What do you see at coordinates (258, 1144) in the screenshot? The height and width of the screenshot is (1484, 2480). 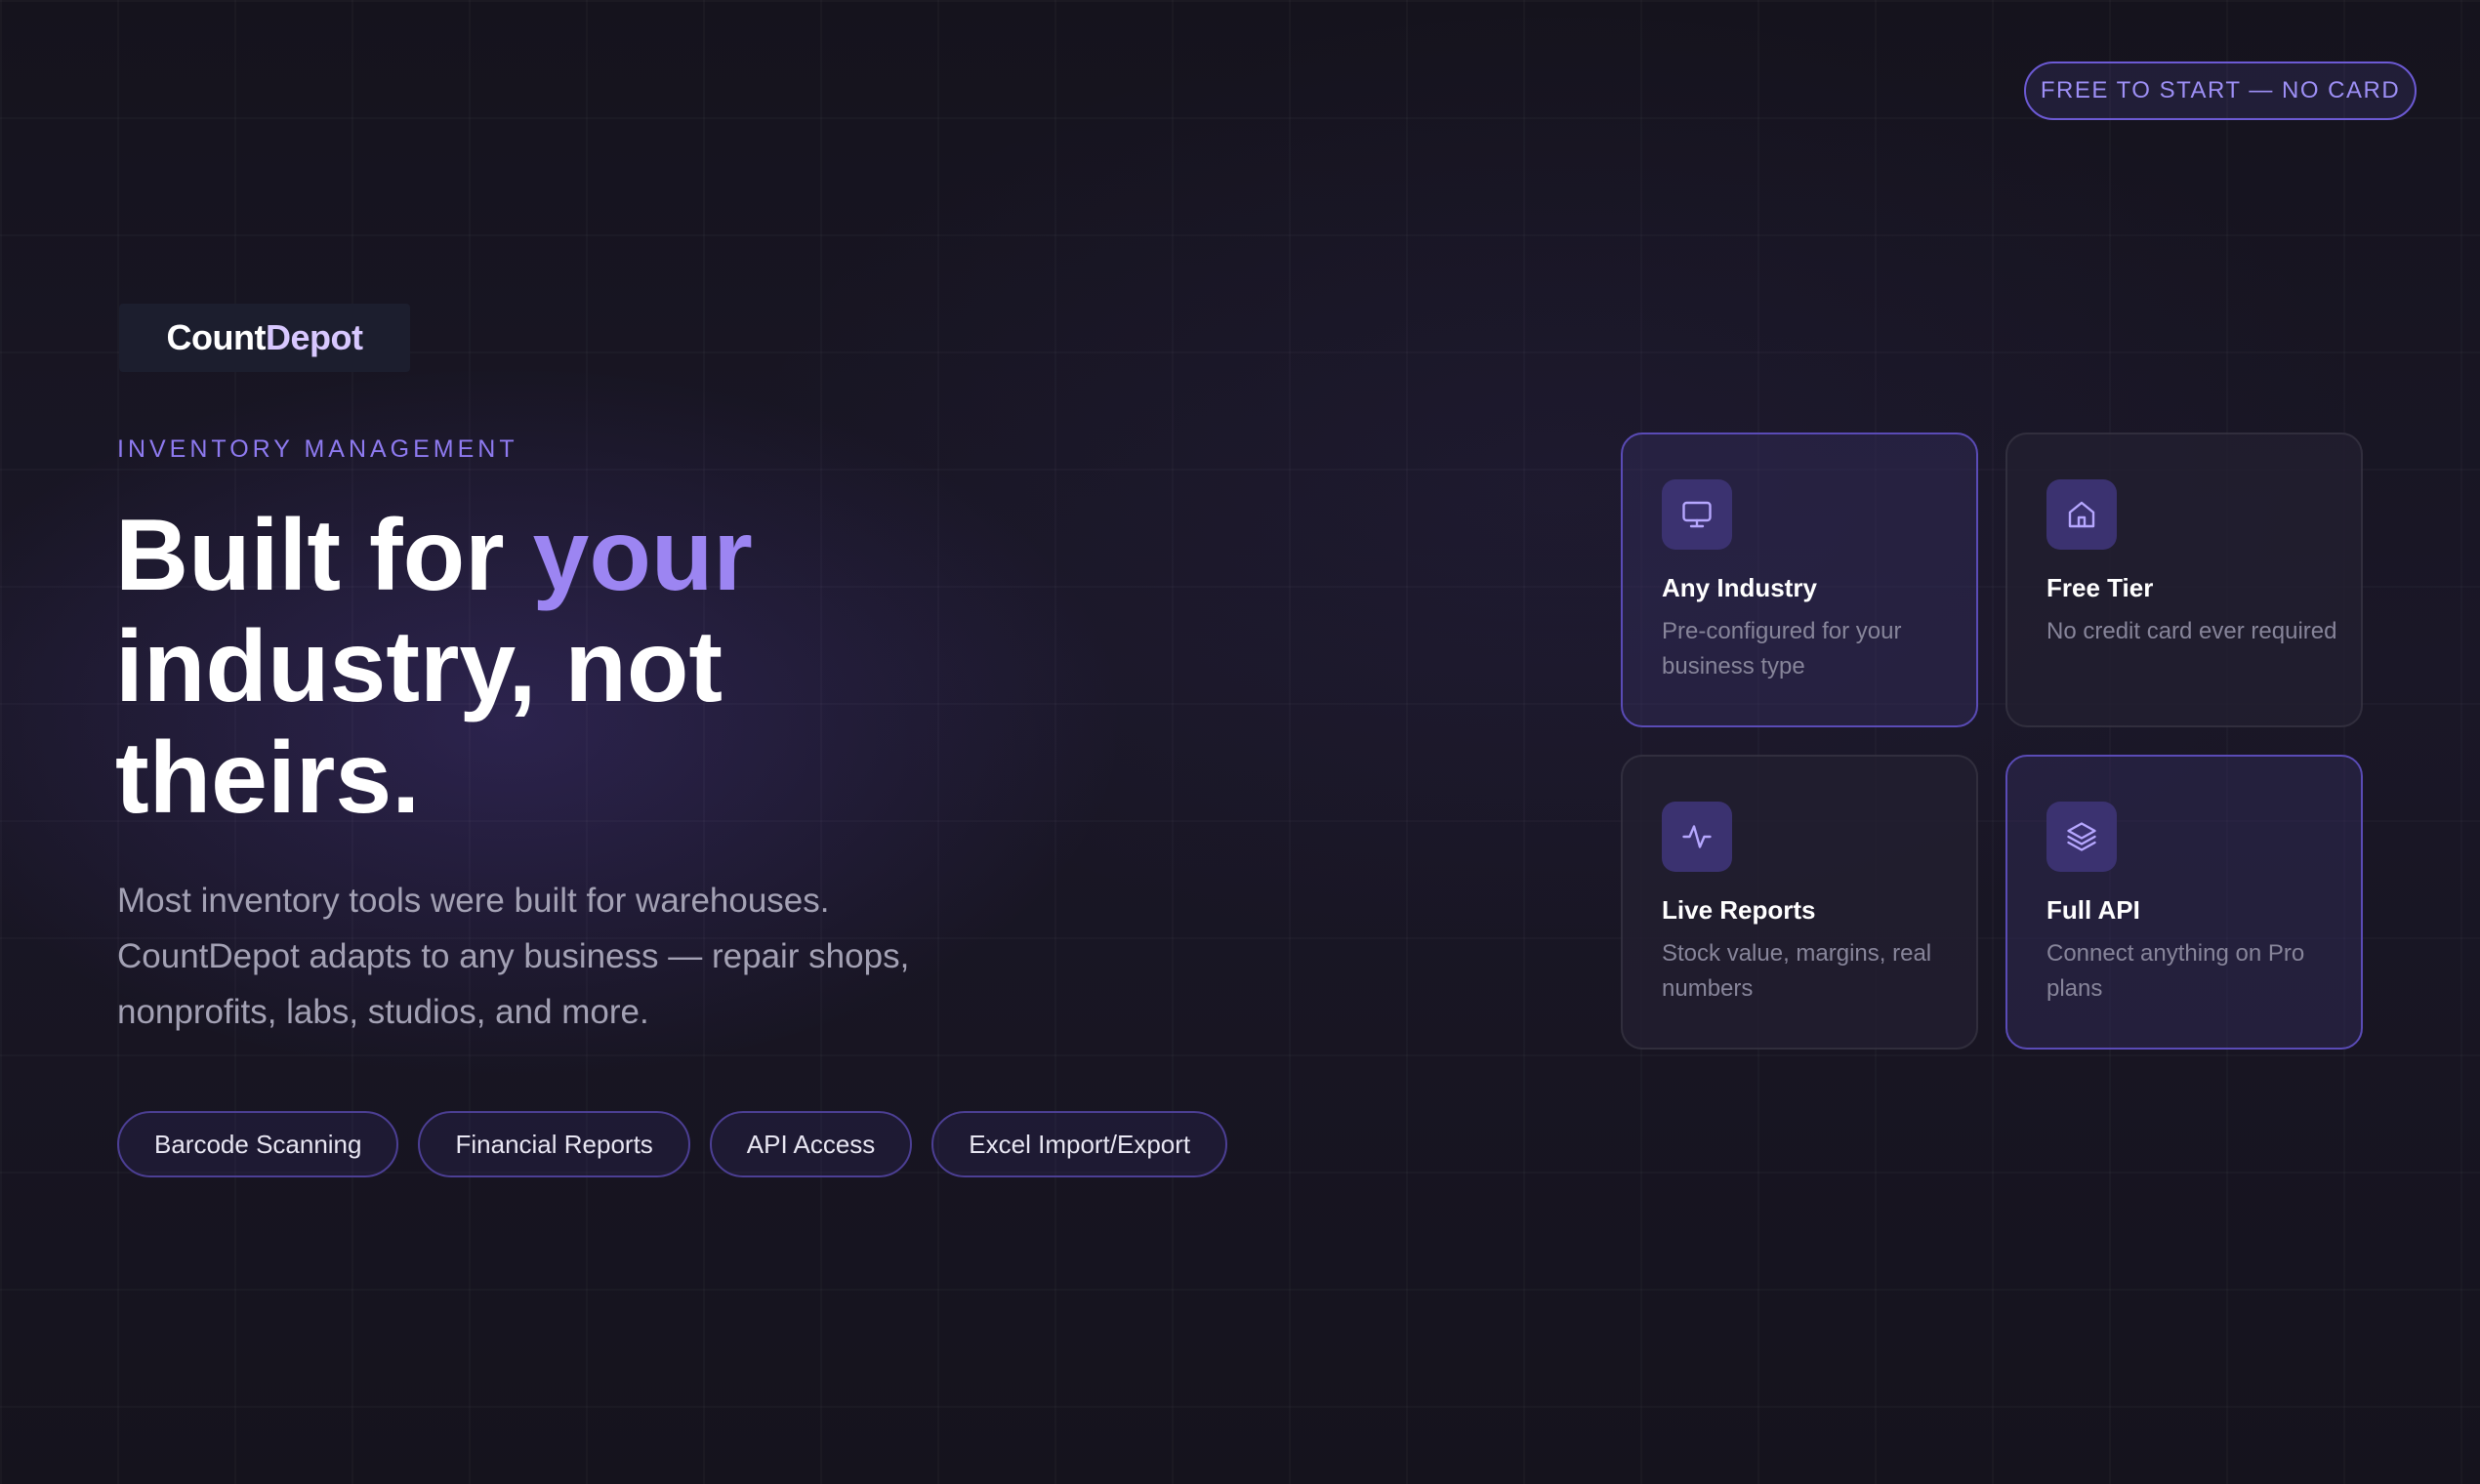 I see `chip-barcode-scanning: Barcode Scanning` at bounding box center [258, 1144].